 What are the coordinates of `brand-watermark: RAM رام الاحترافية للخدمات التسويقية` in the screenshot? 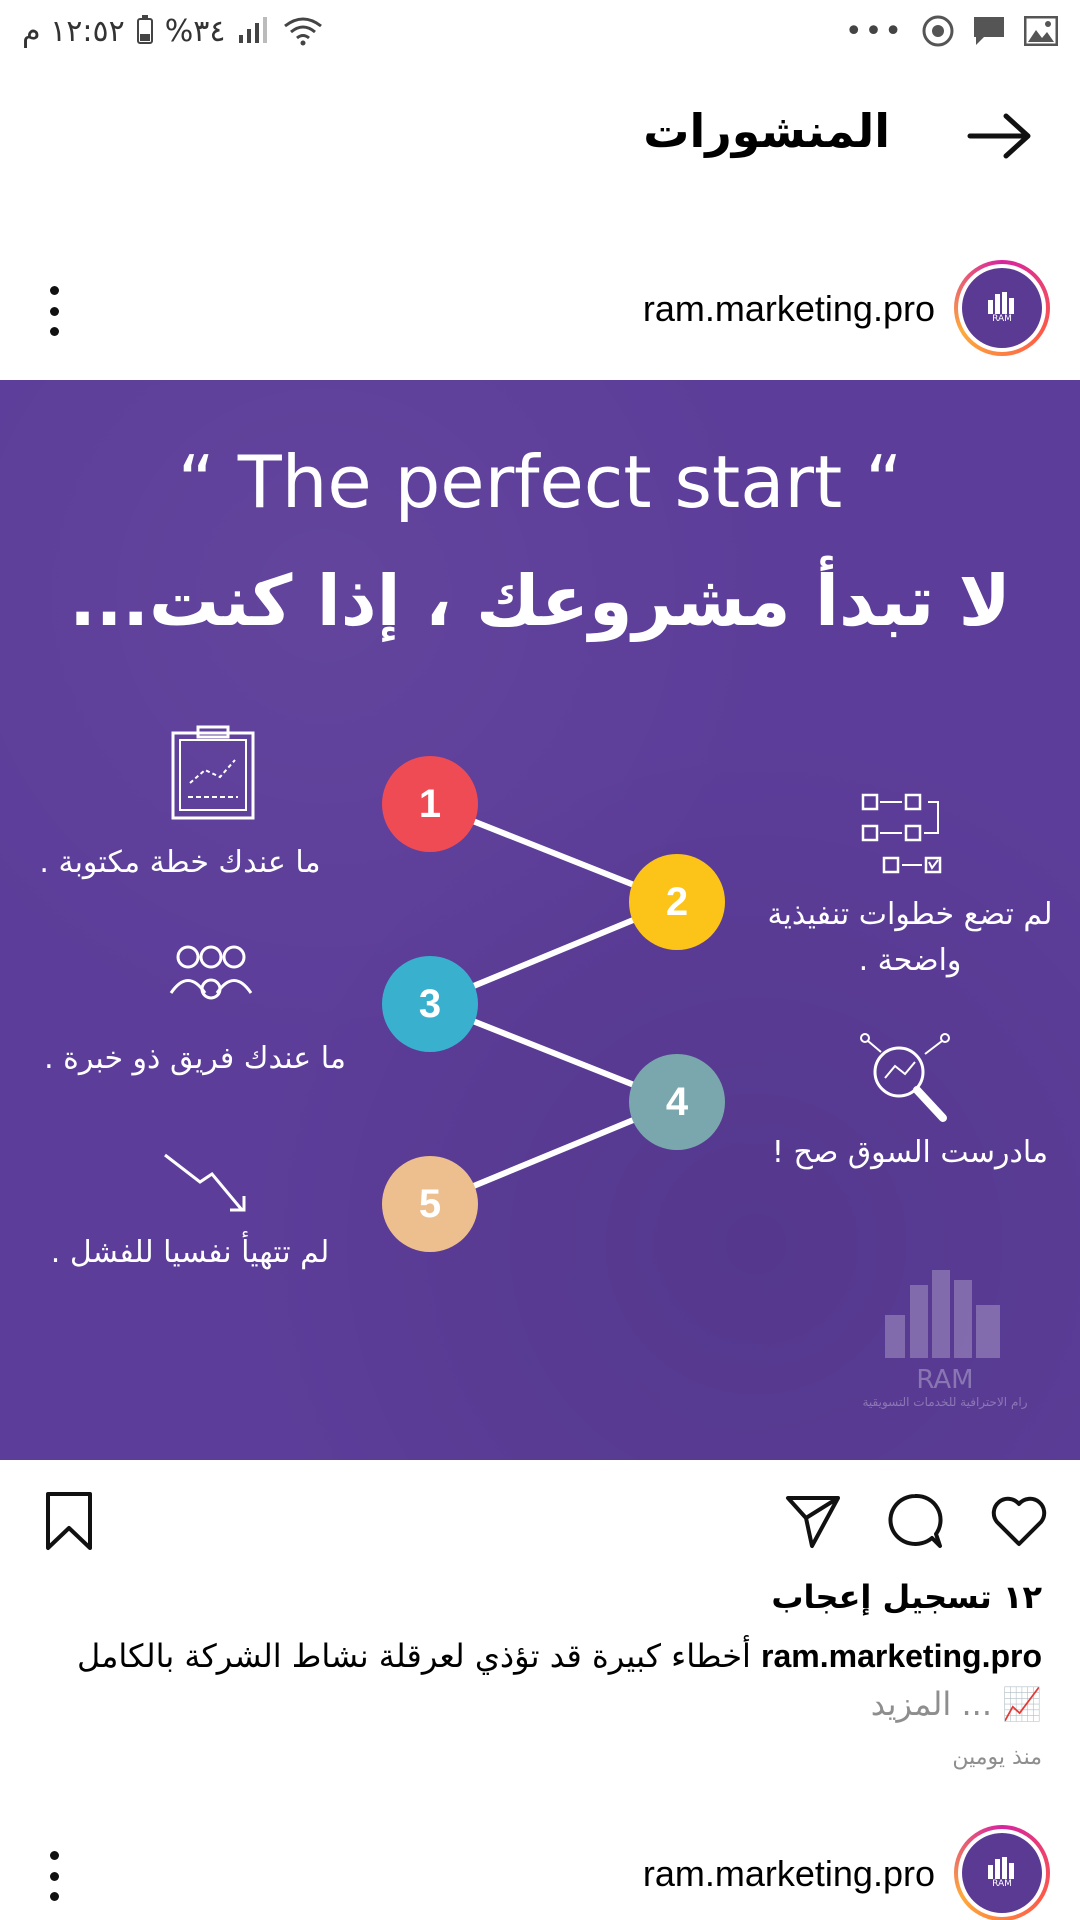 It's located at (945, 1345).